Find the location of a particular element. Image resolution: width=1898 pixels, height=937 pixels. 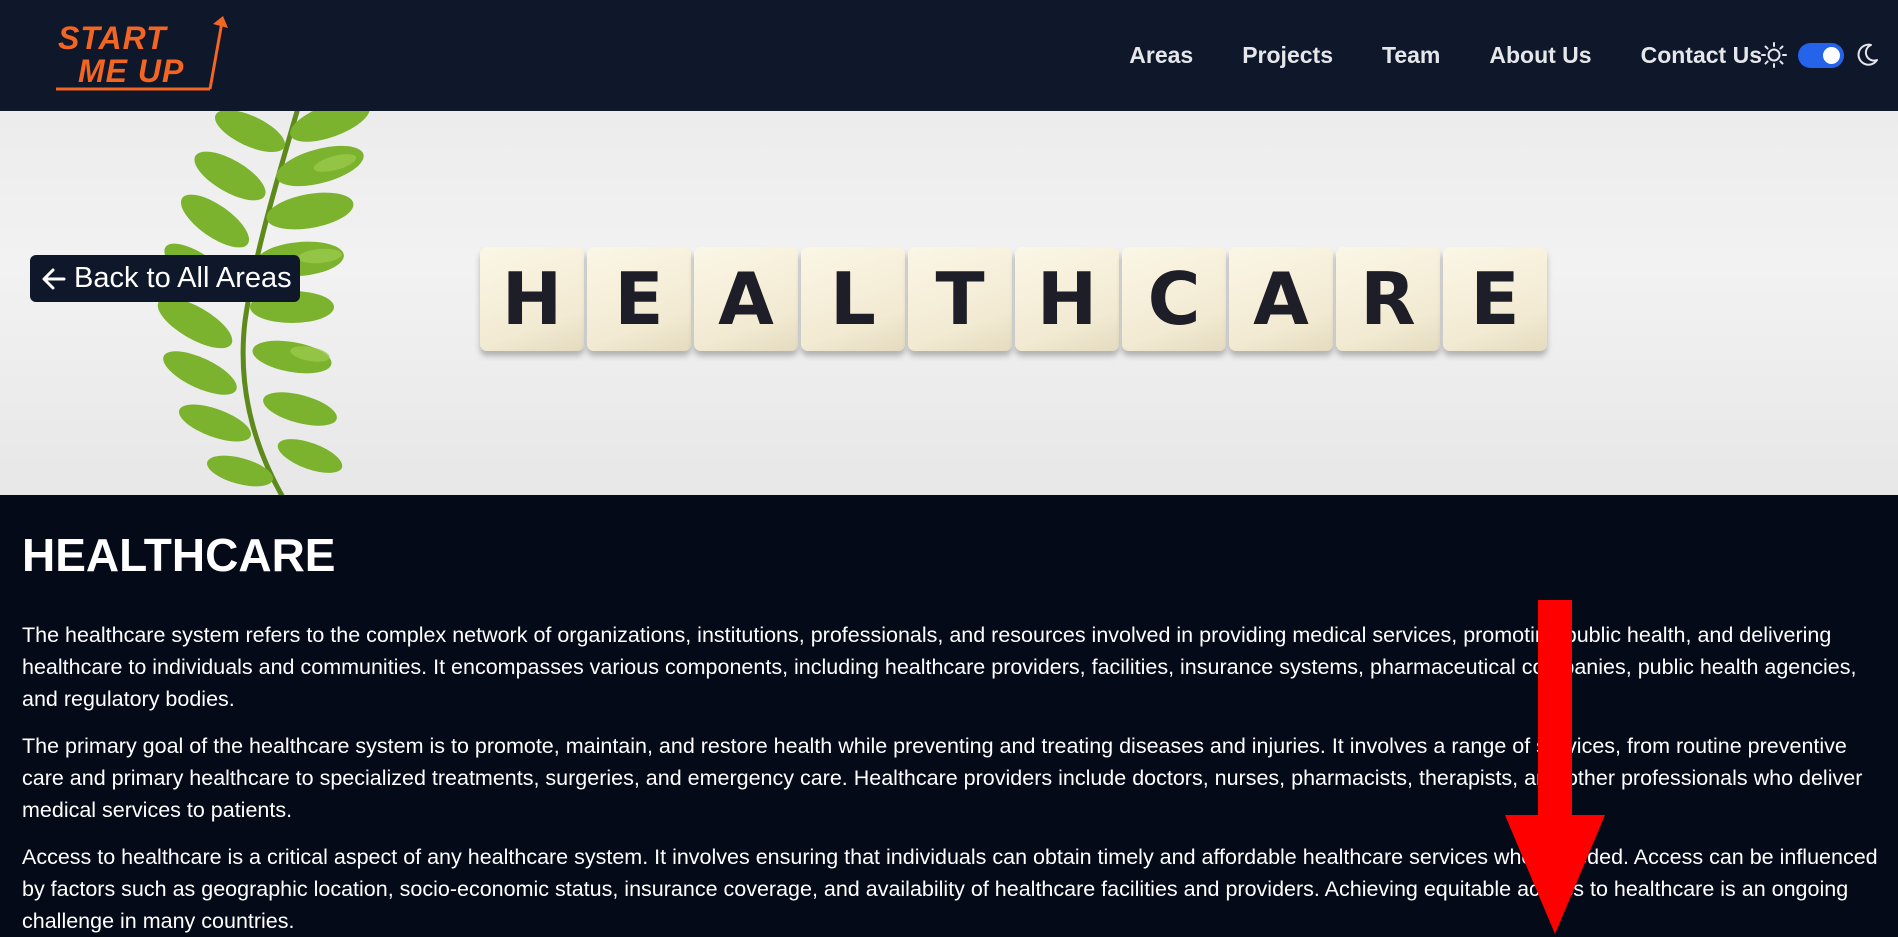

healthcare-tiles: H E A L T H C A R E is located at coordinates (1013, 299).